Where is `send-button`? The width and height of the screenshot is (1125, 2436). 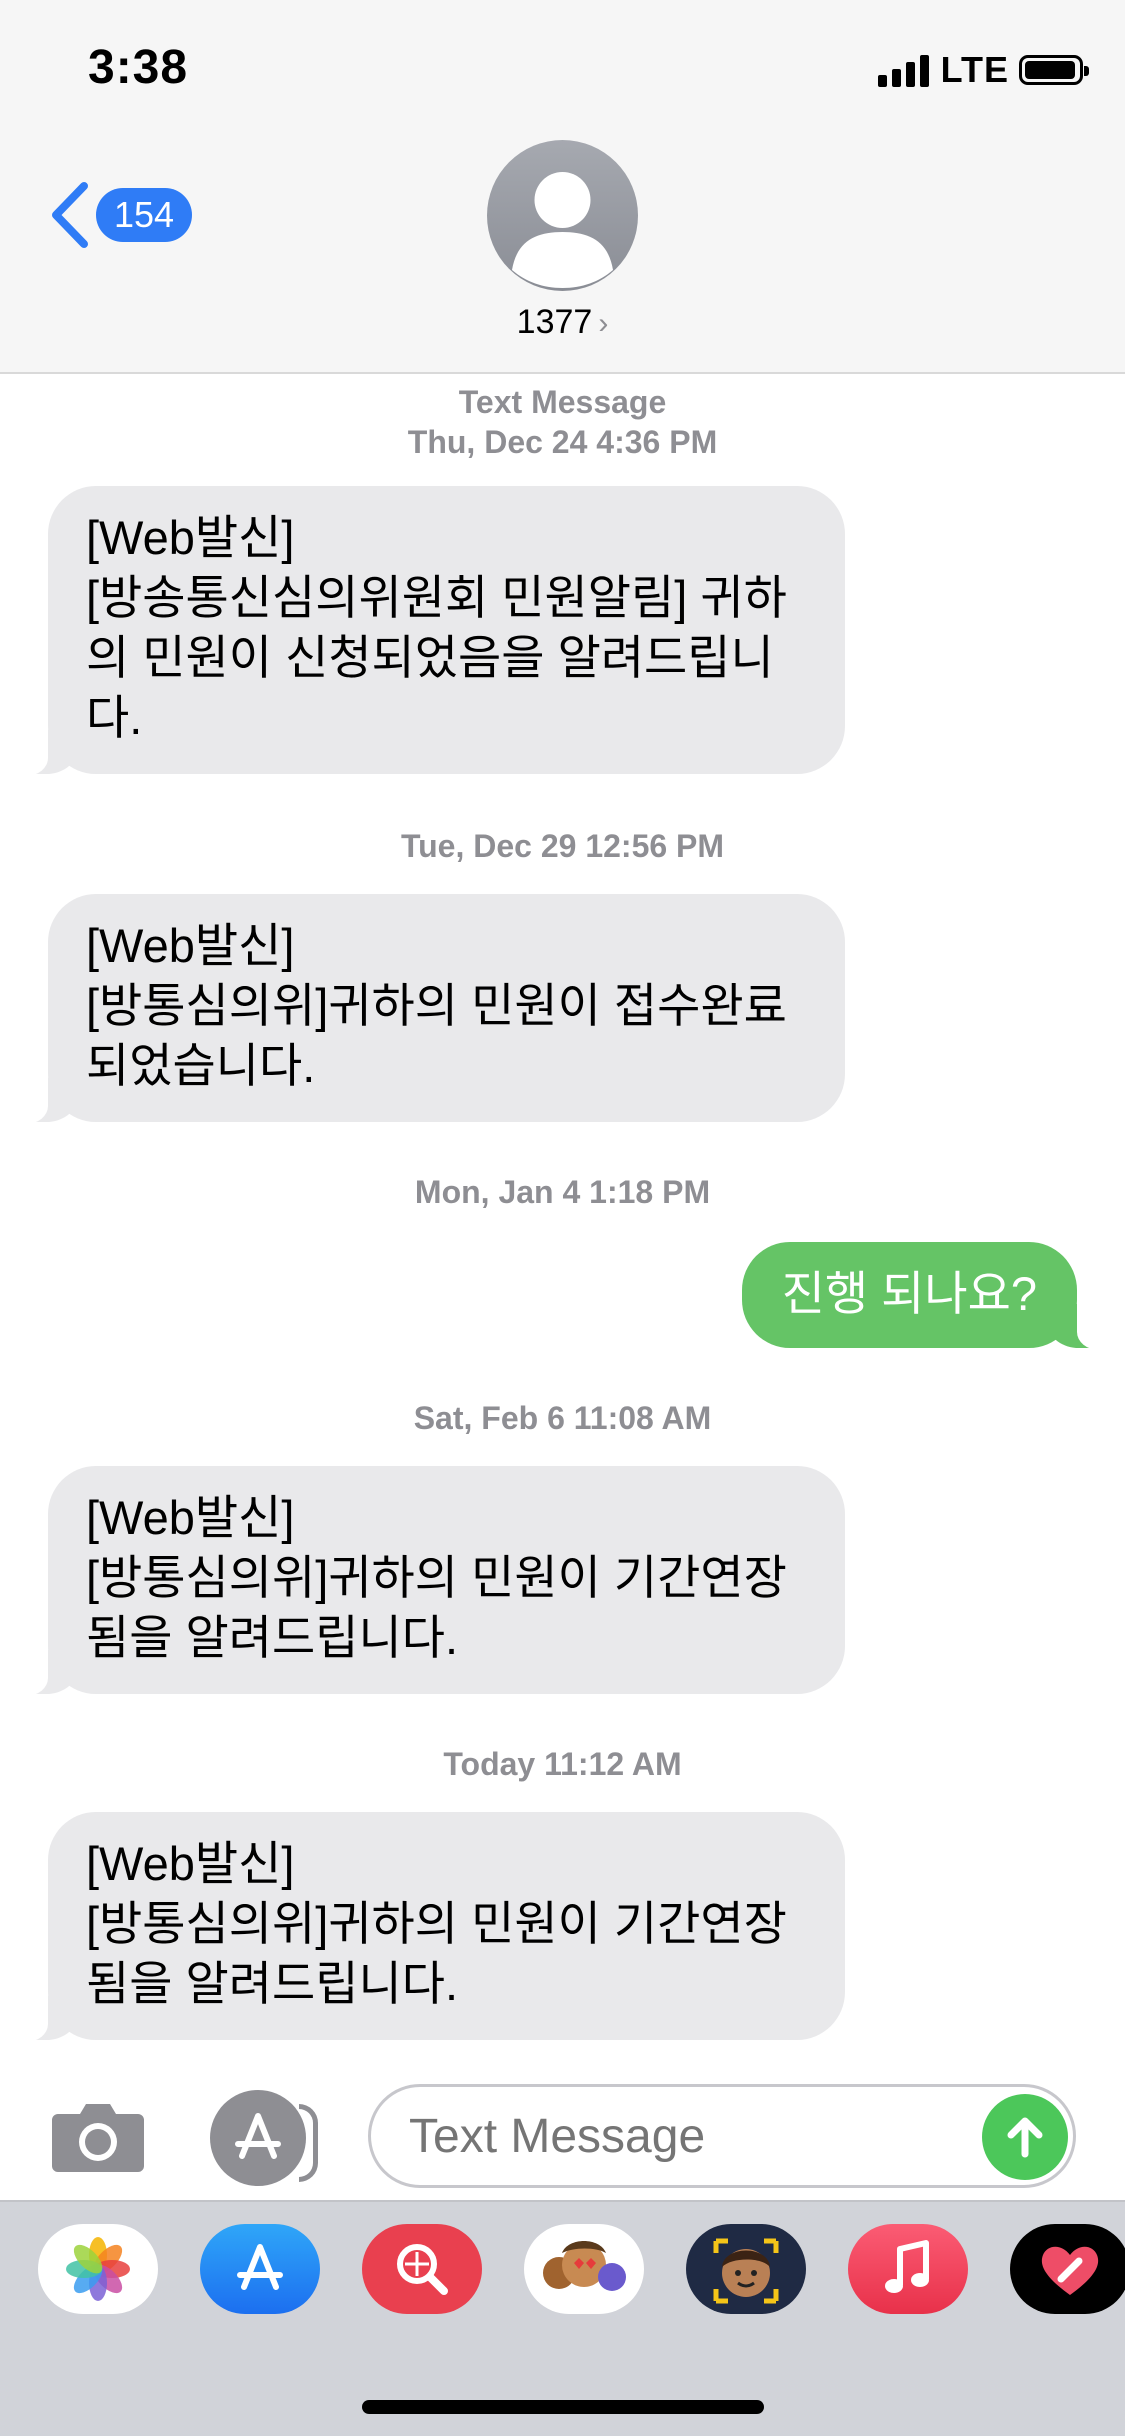 send-button is located at coordinates (1025, 2137).